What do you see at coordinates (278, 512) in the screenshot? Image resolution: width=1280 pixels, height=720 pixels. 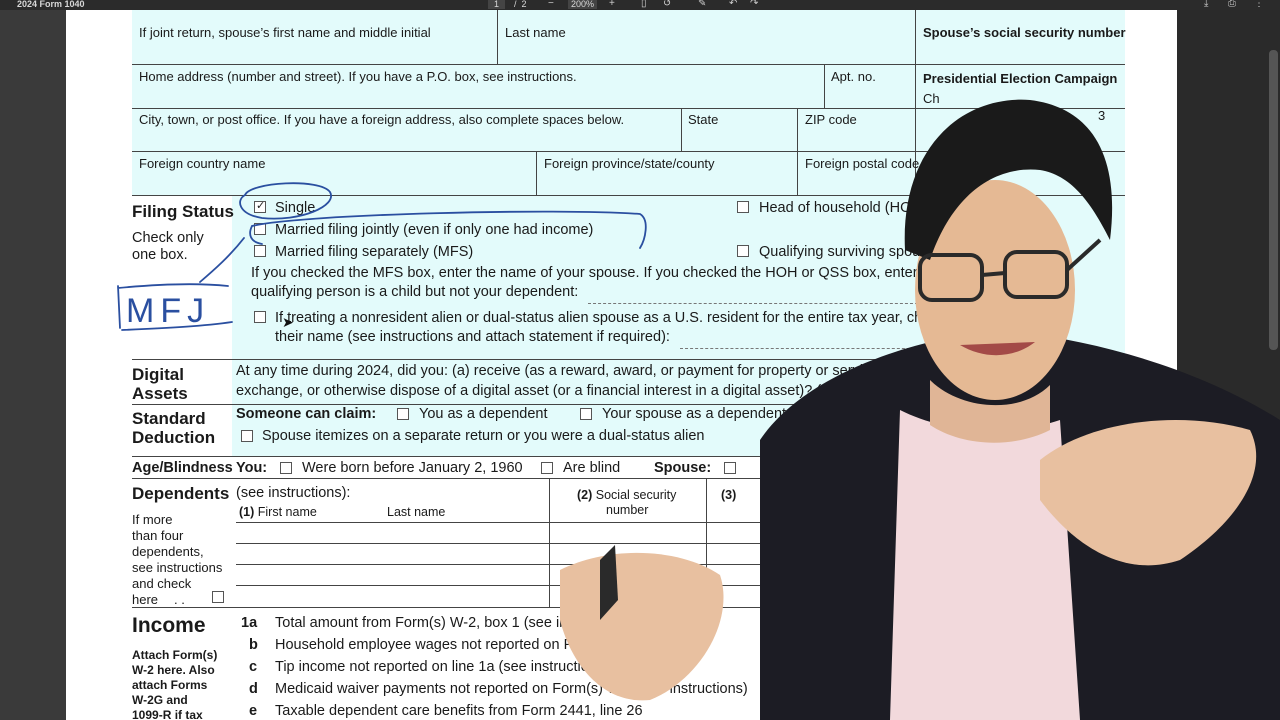 I see `dependents-first-name-header: (1) First name` at bounding box center [278, 512].